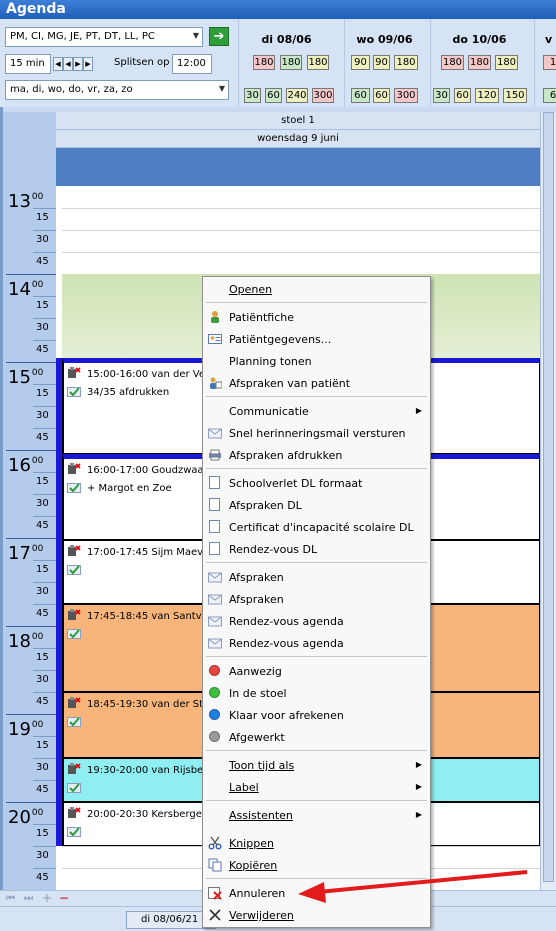  What do you see at coordinates (78, 64) in the screenshot?
I see `next-icon: ▶` at bounding box center [78, 64].